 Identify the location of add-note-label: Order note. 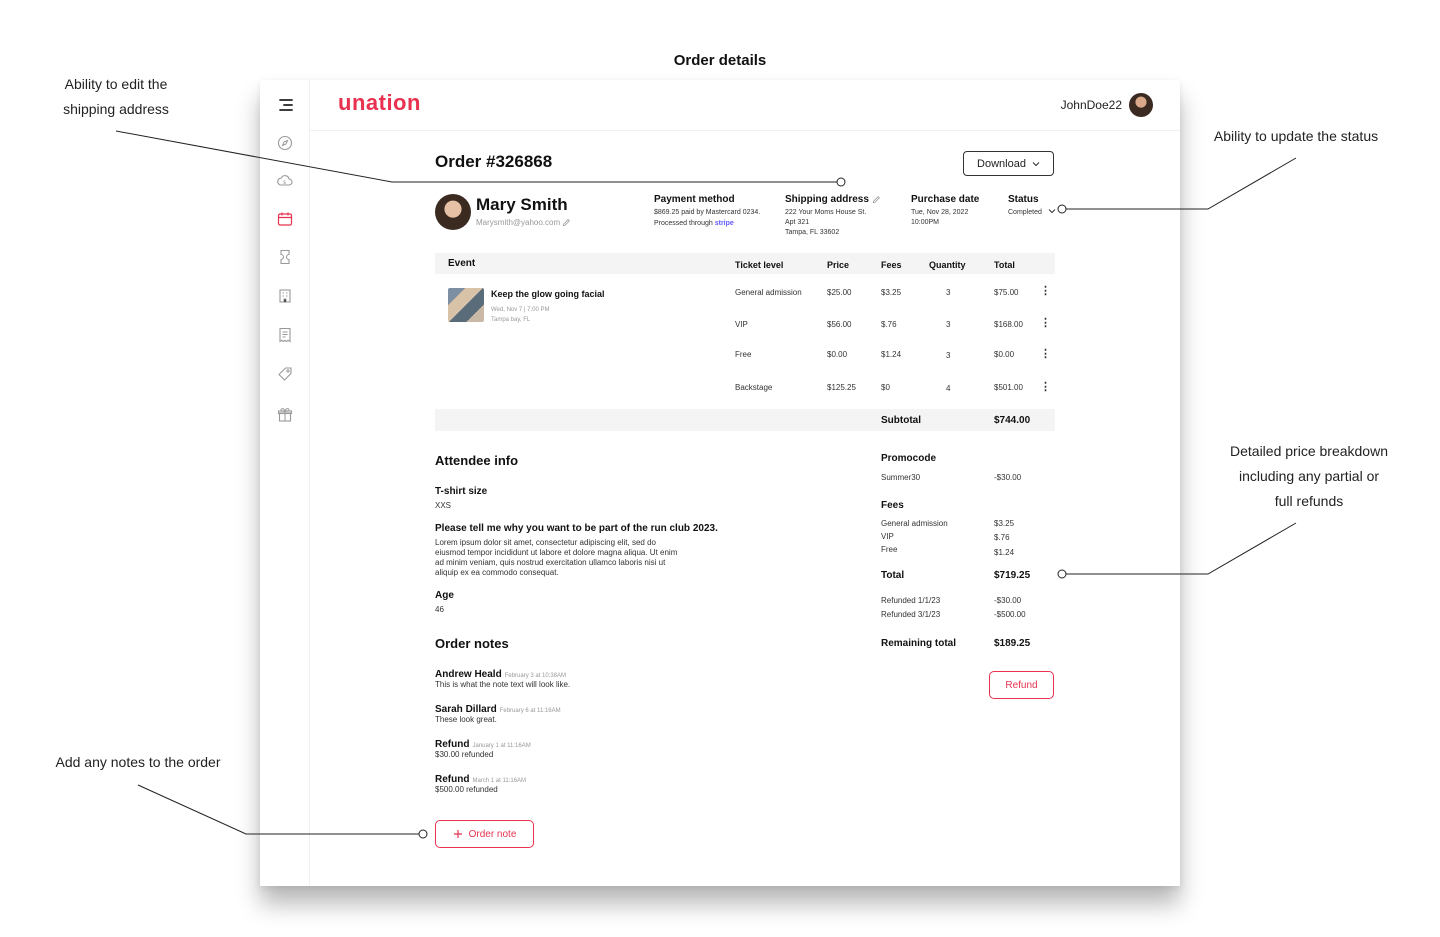
(492, 834).